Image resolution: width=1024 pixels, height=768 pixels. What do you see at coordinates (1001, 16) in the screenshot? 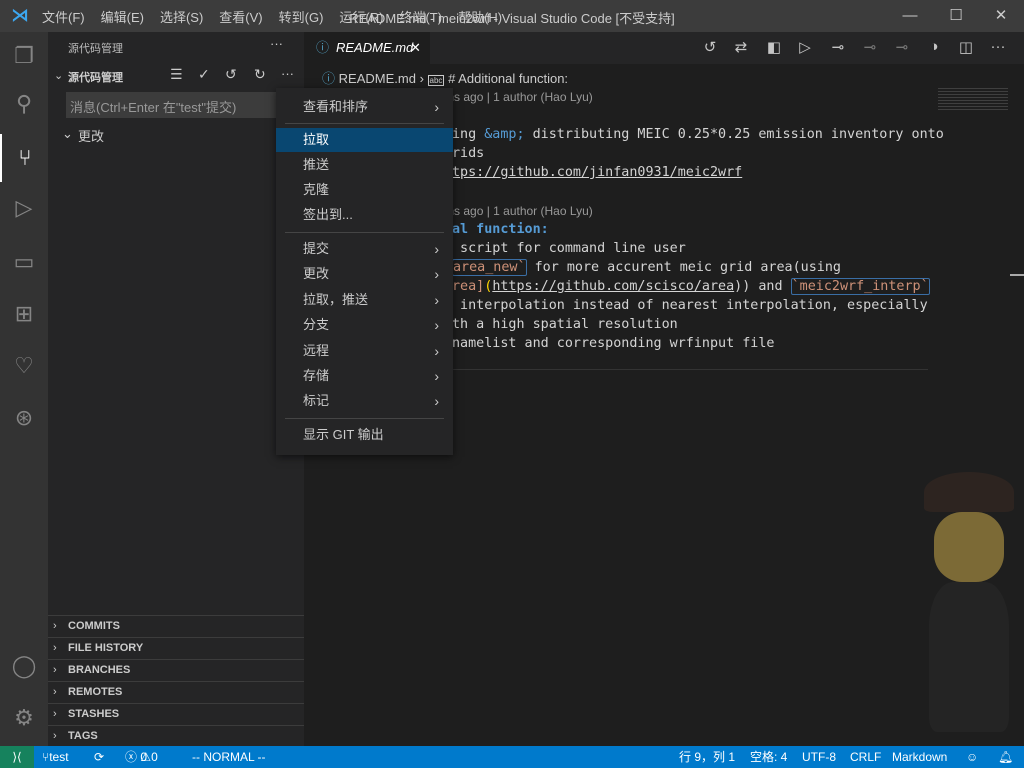
I see `close-window-button: ✕` at bounding box center [1001, 16].